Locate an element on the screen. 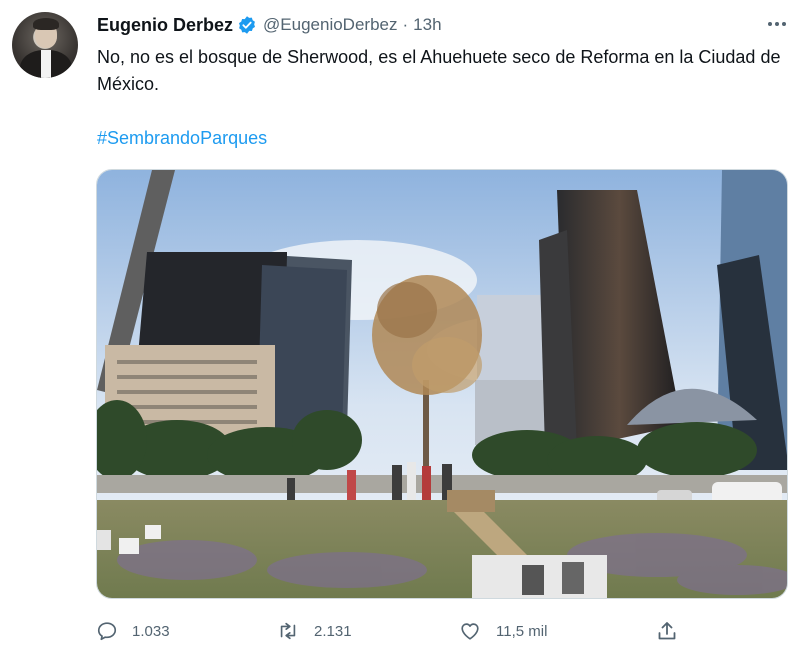 Image resolution: width=800 pixels, height=670 pixels. user-handle: @EugenioDerbez is located at coordinates (330, 25).